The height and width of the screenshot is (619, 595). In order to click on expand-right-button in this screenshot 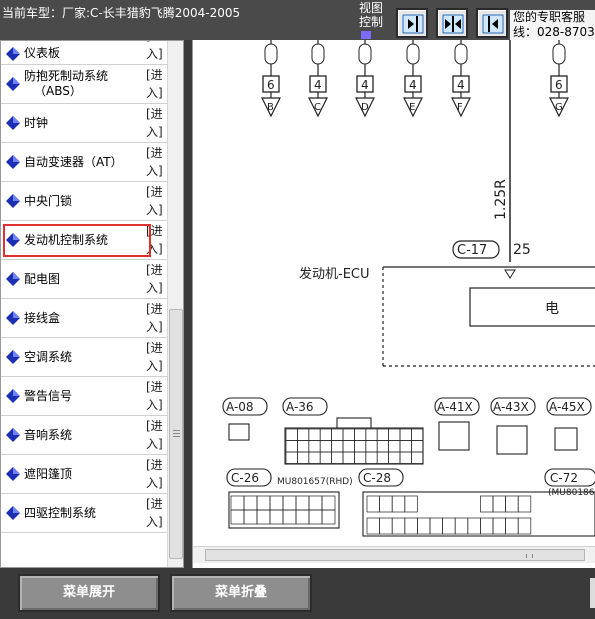, I will do `click(412, 23)`.